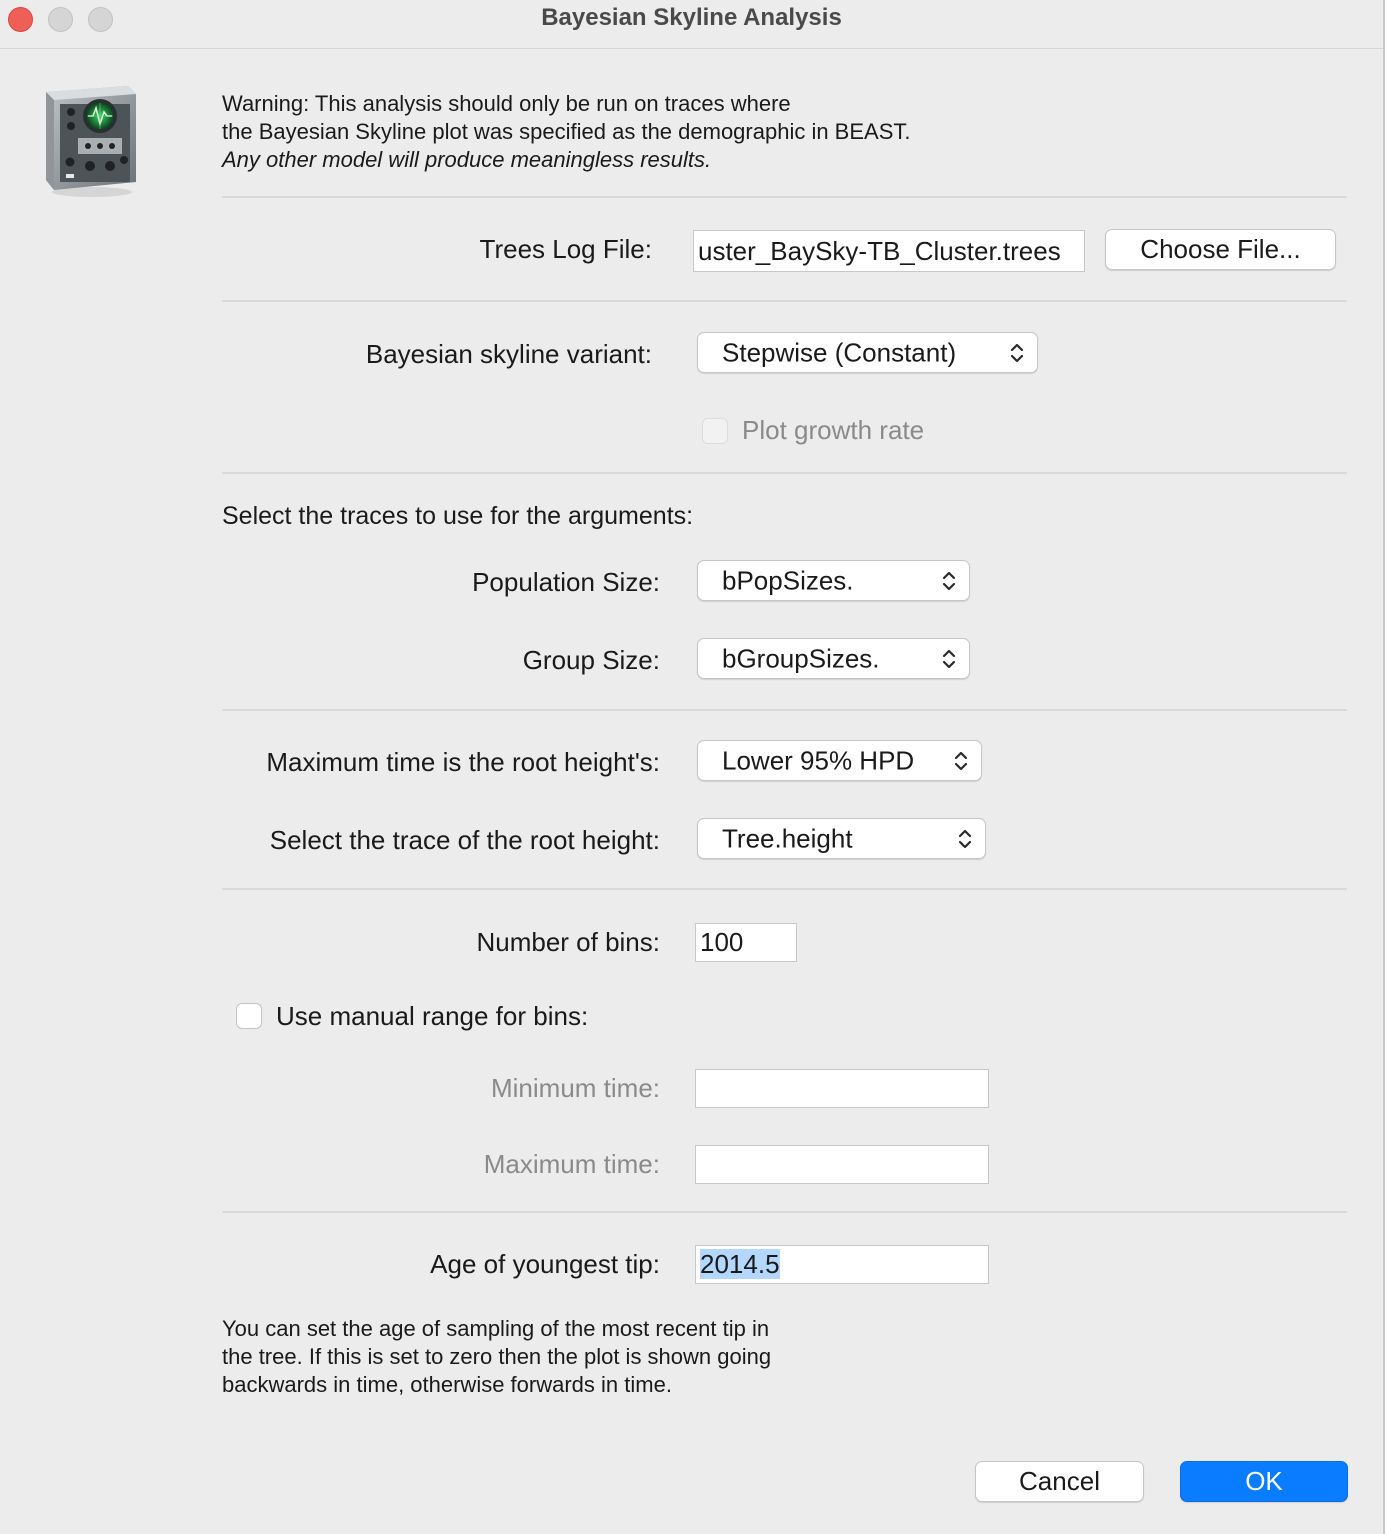 The width and height of the screenshot is (1387, 1534). Describe the element at coordinates (889, 251) in the screenshot. I see `trees-log-file-field: uster_BaySky-TB_Cluster.trees` at that location.